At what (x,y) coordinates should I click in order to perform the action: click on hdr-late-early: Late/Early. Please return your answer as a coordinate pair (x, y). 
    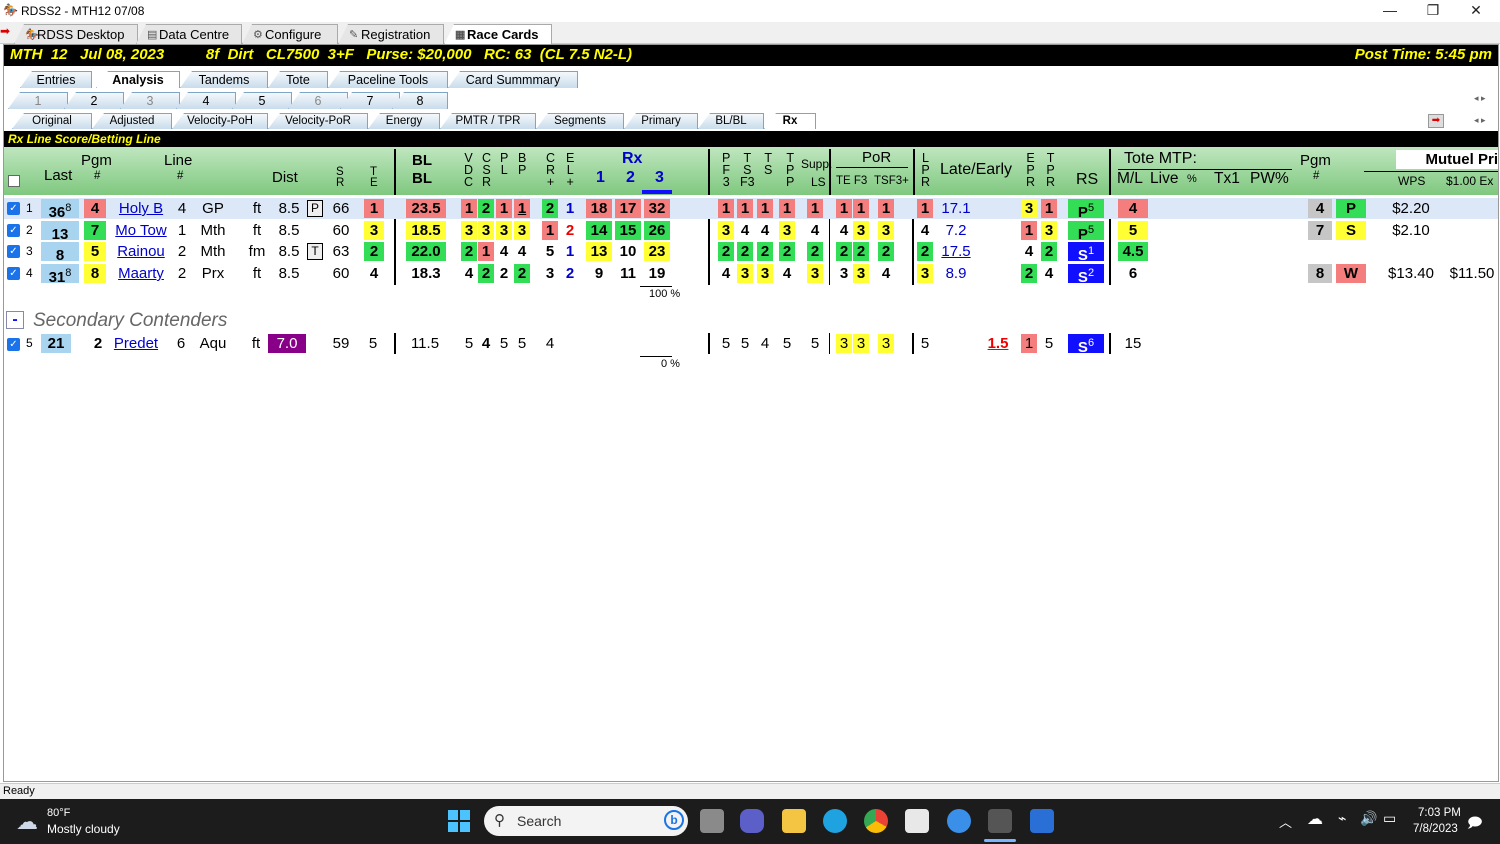
    Looking at the image, I should click on (976, 169).